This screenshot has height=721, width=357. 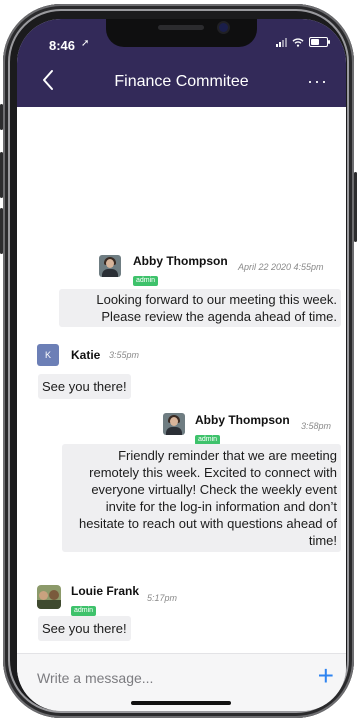 I want to click on signal-icon, so click(x=281, y=42).